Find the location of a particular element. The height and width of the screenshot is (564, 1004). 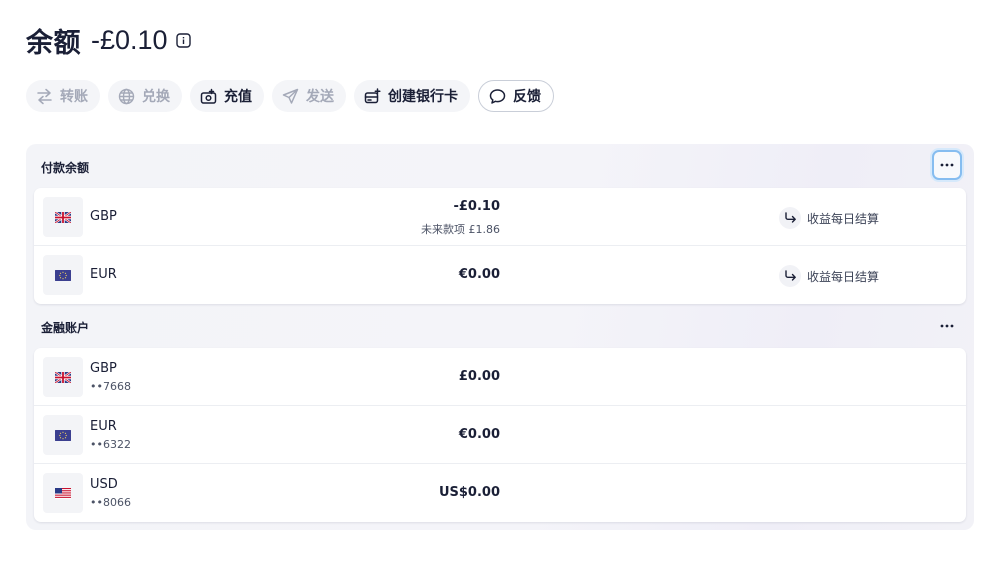

balance-amount: -£0.10 is located at coordinates (476, 206).